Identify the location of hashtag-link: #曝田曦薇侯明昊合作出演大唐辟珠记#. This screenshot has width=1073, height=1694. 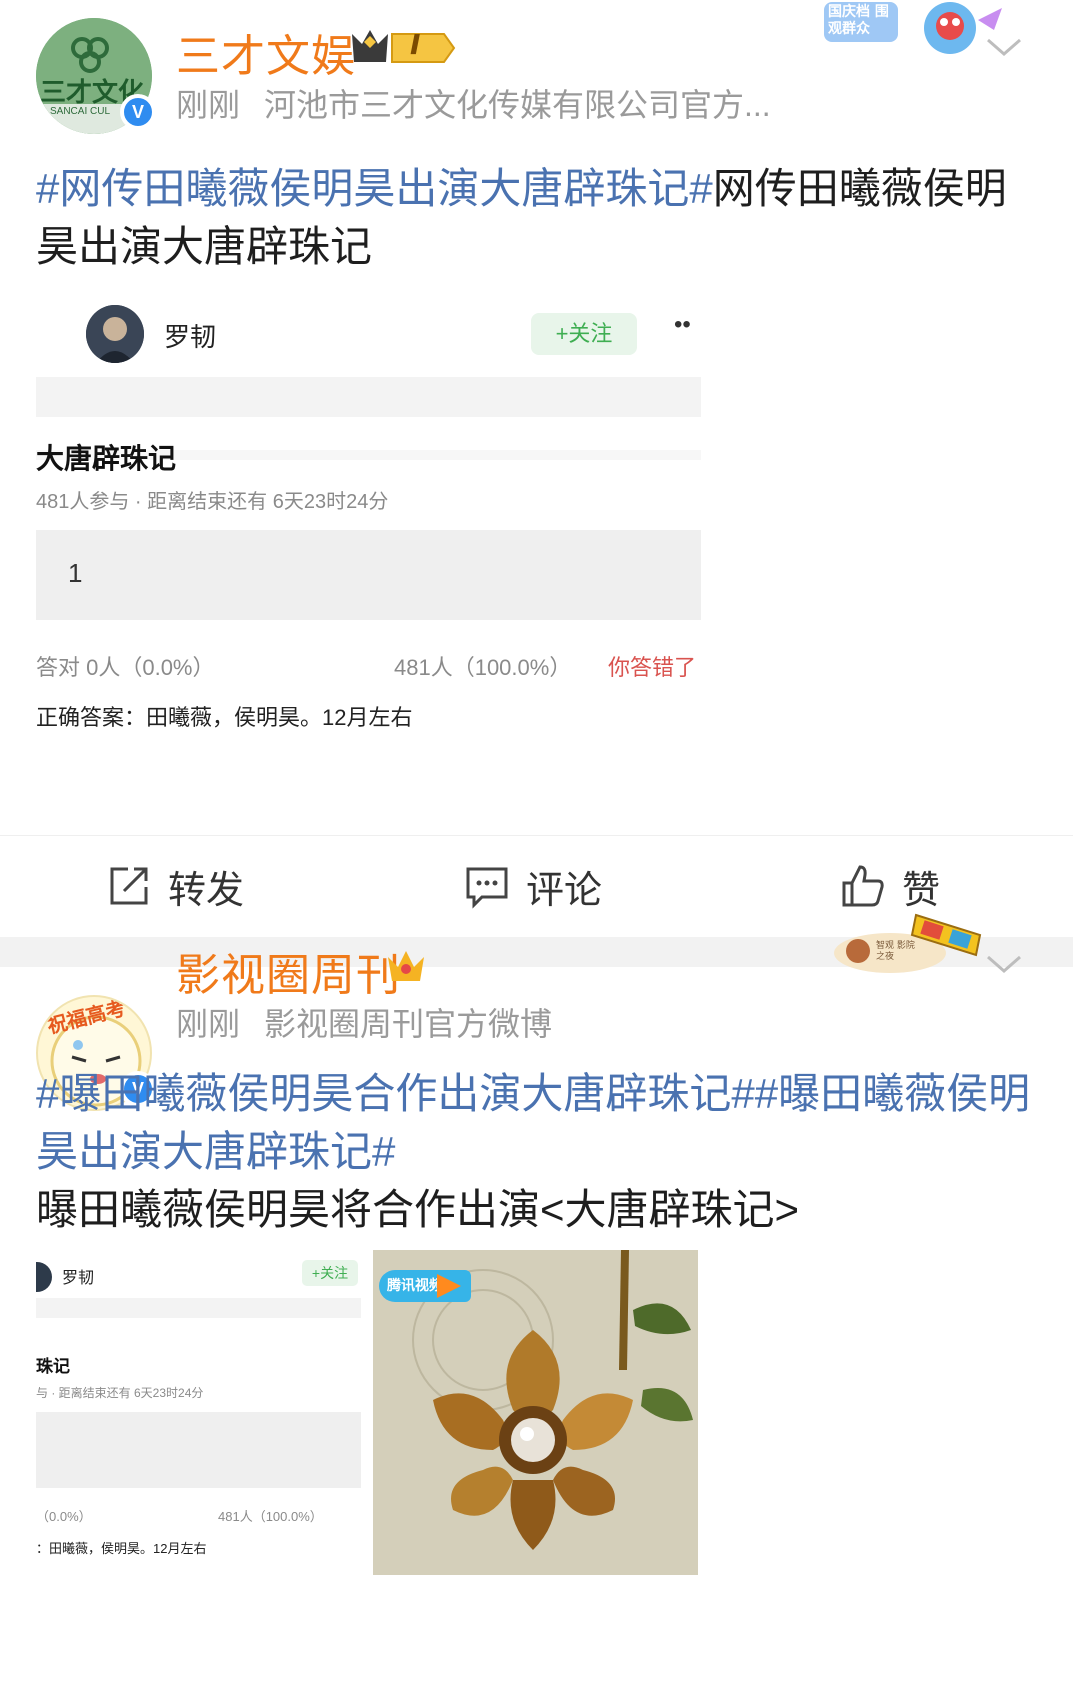
(395, 1093).